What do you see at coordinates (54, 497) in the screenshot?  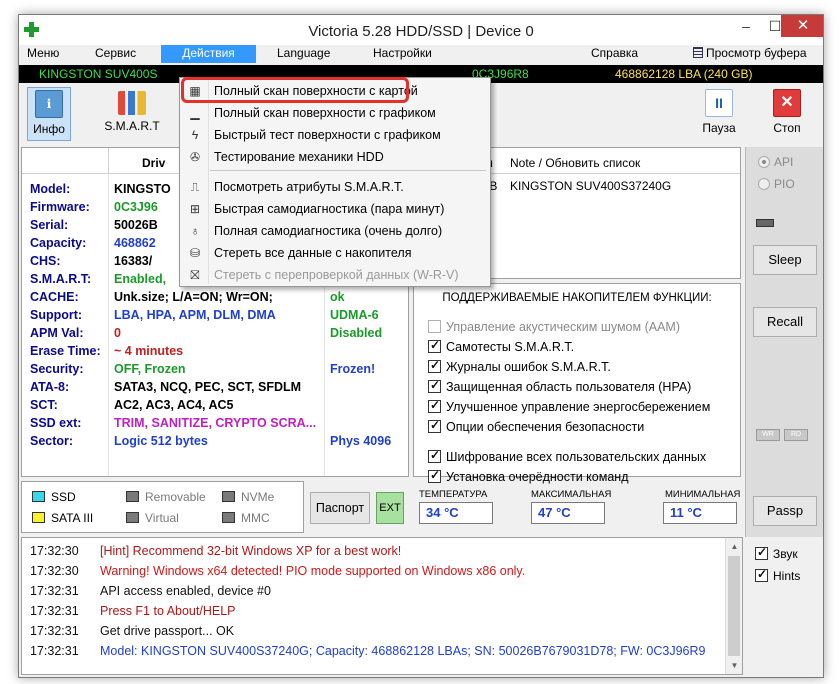 I see `type-ssd: SSD` at bounding box center [54, 497].